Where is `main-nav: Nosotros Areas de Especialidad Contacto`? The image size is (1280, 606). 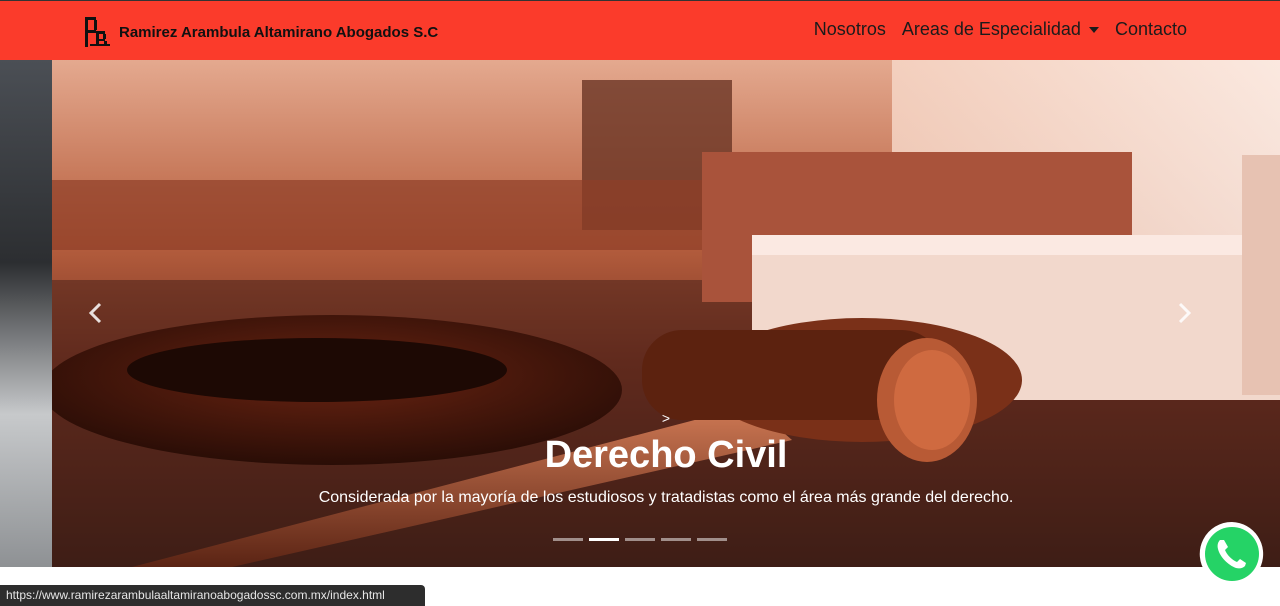 main-nav: Nosotros Areas de Especialidad Contacto is located at coordinates (1000, 29).